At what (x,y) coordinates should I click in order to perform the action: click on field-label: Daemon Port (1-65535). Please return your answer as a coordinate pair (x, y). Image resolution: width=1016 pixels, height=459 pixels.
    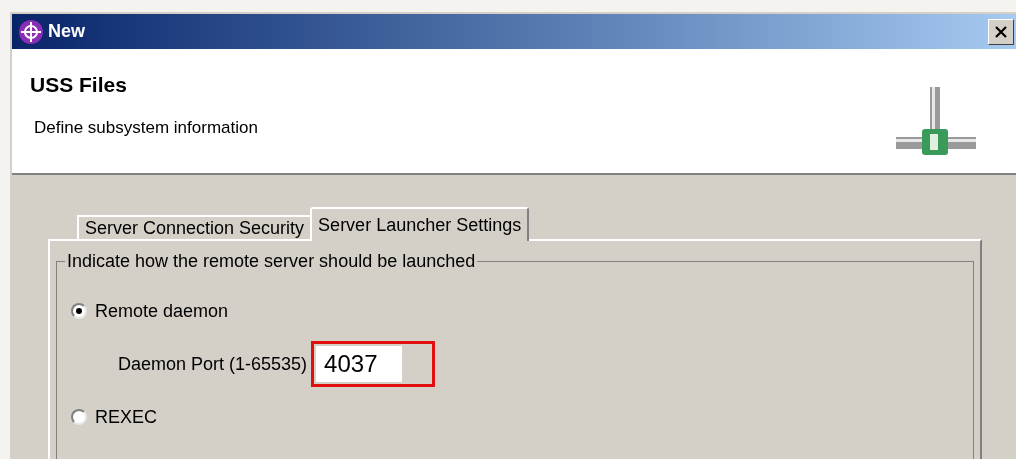
    Looking at the image, I should click on (213, 364).